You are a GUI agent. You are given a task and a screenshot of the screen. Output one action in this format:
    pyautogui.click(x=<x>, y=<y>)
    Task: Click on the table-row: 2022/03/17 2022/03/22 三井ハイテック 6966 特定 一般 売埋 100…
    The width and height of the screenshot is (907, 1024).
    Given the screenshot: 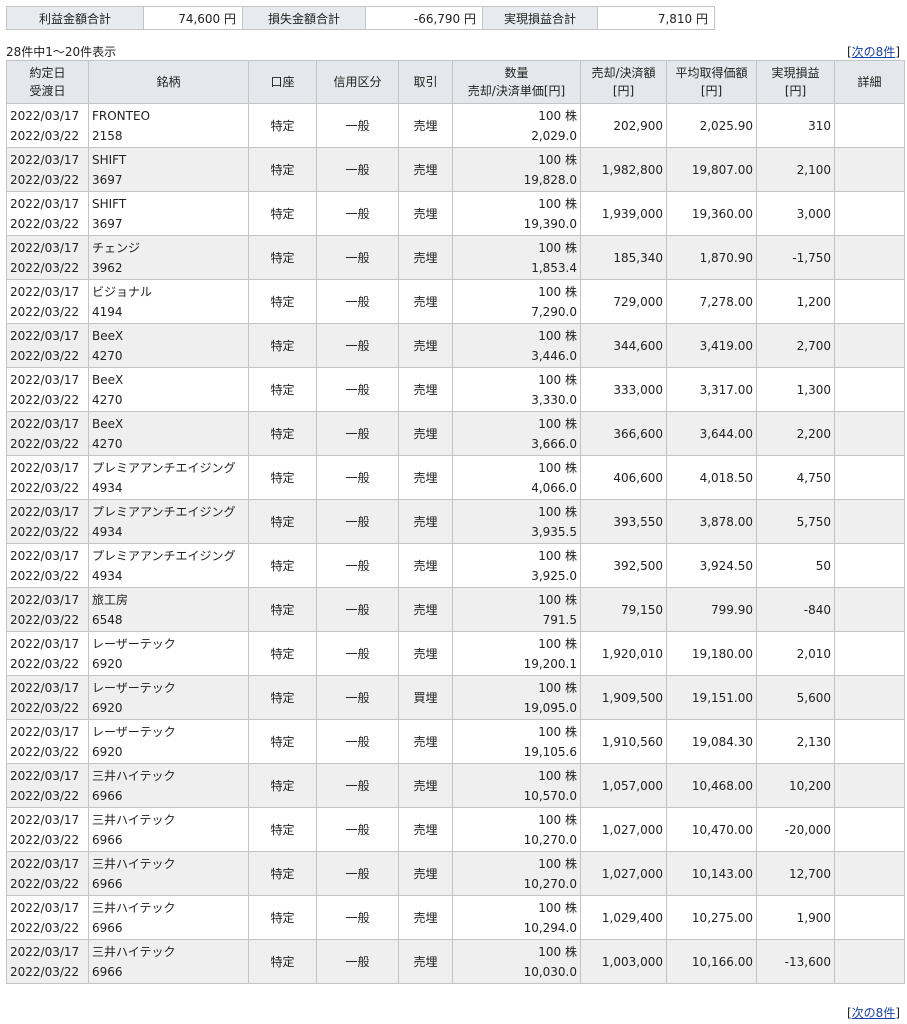 What is the action you would take?
    pyautogui.click(x=455, y=961)
    